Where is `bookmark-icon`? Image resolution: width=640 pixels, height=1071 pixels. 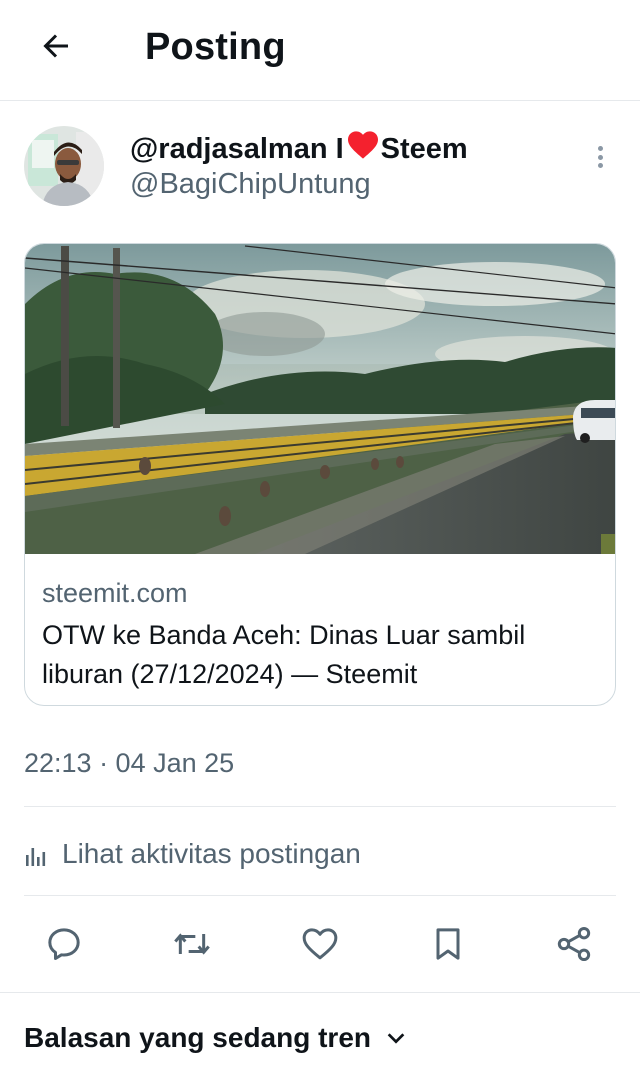
bookmark-icon is located at coordinates (448, 944).